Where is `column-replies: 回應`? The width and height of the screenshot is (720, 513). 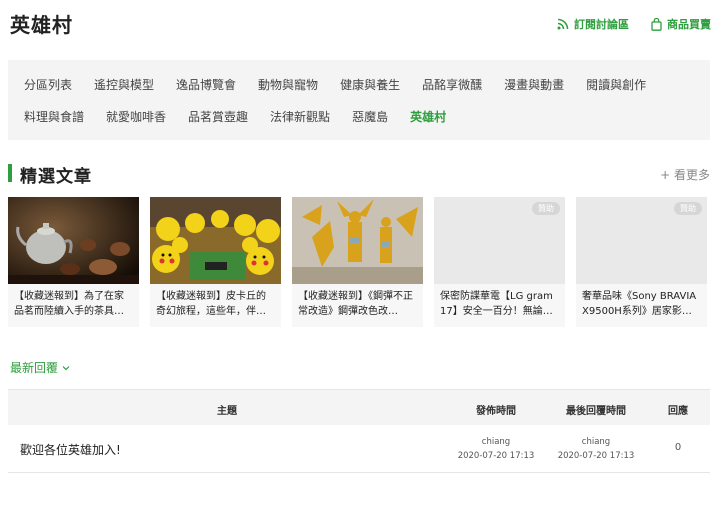 column-replies: 回應 is located at coordinates (678, 411).